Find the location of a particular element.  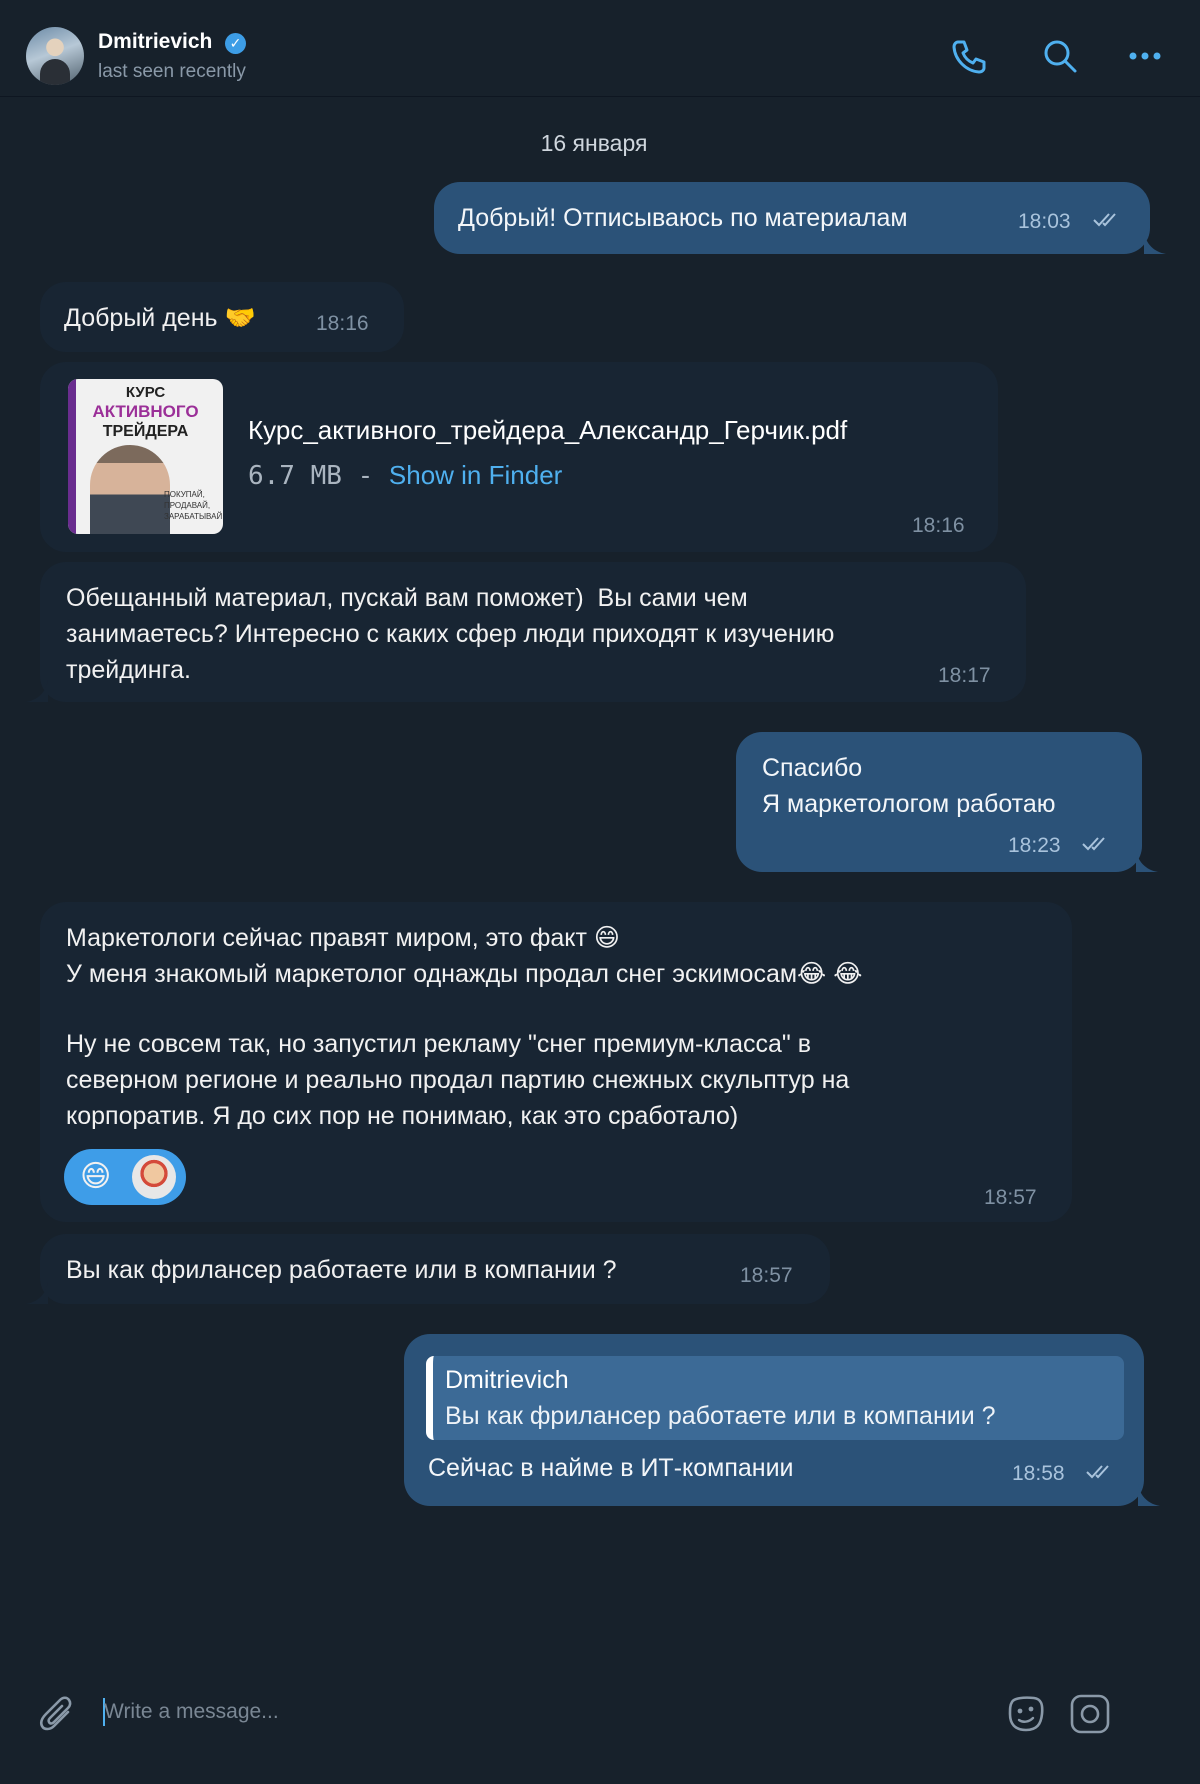

file-size: 6.7 MB - Show in Finder is located at coordinates (405, 475).